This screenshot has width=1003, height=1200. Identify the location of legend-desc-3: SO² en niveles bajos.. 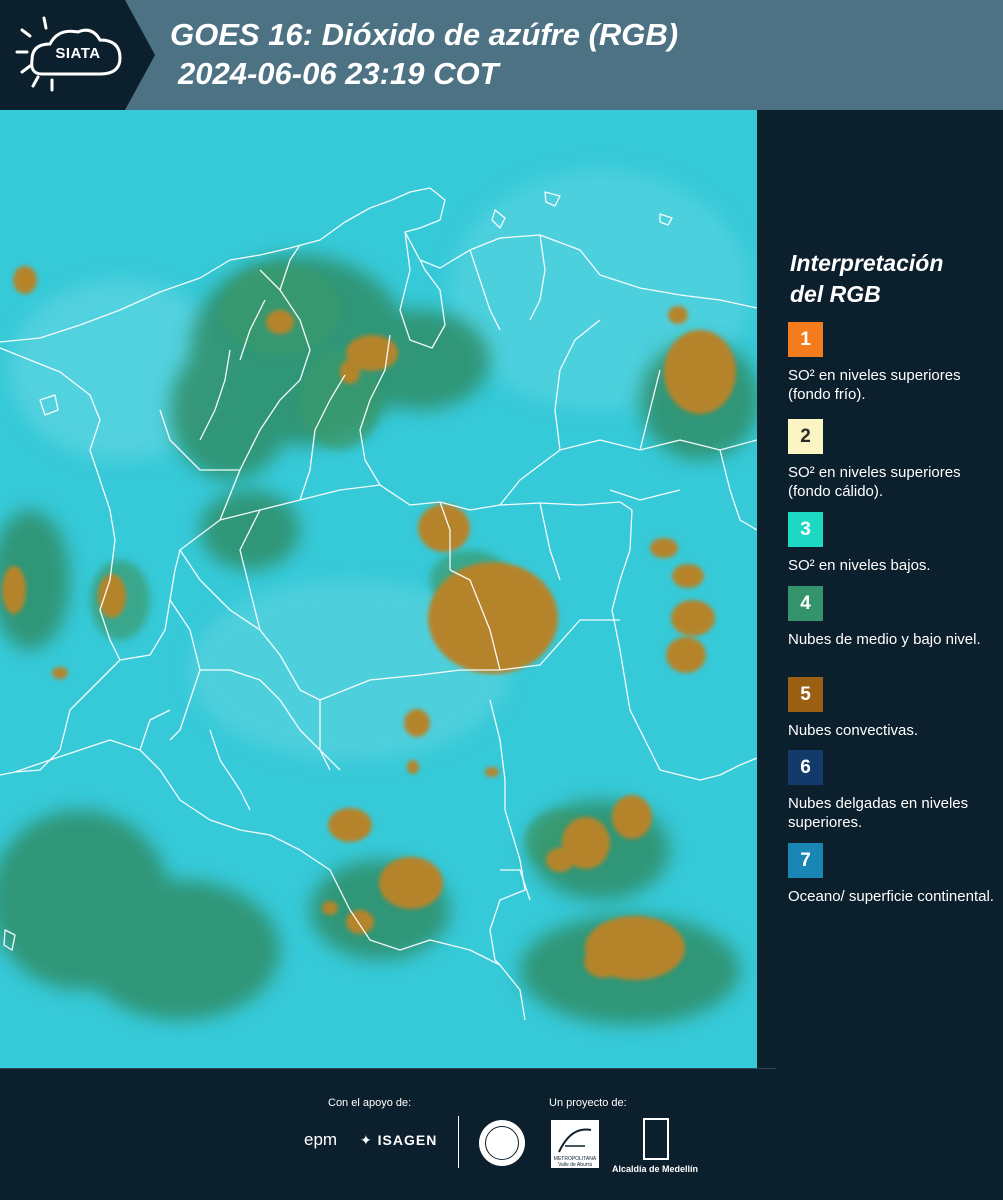
(859, 565).